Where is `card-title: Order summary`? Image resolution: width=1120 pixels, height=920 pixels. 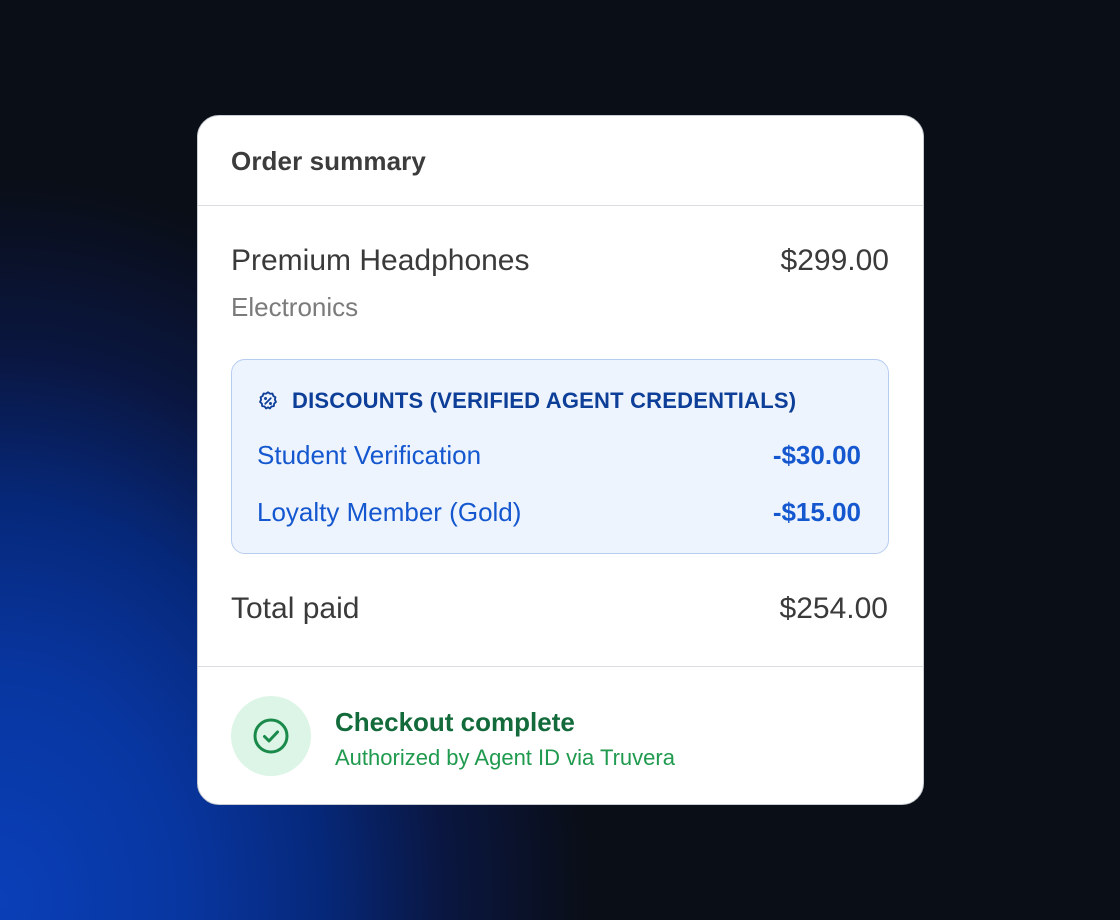
card-title: Order summary is located at coordinates (328, 161).